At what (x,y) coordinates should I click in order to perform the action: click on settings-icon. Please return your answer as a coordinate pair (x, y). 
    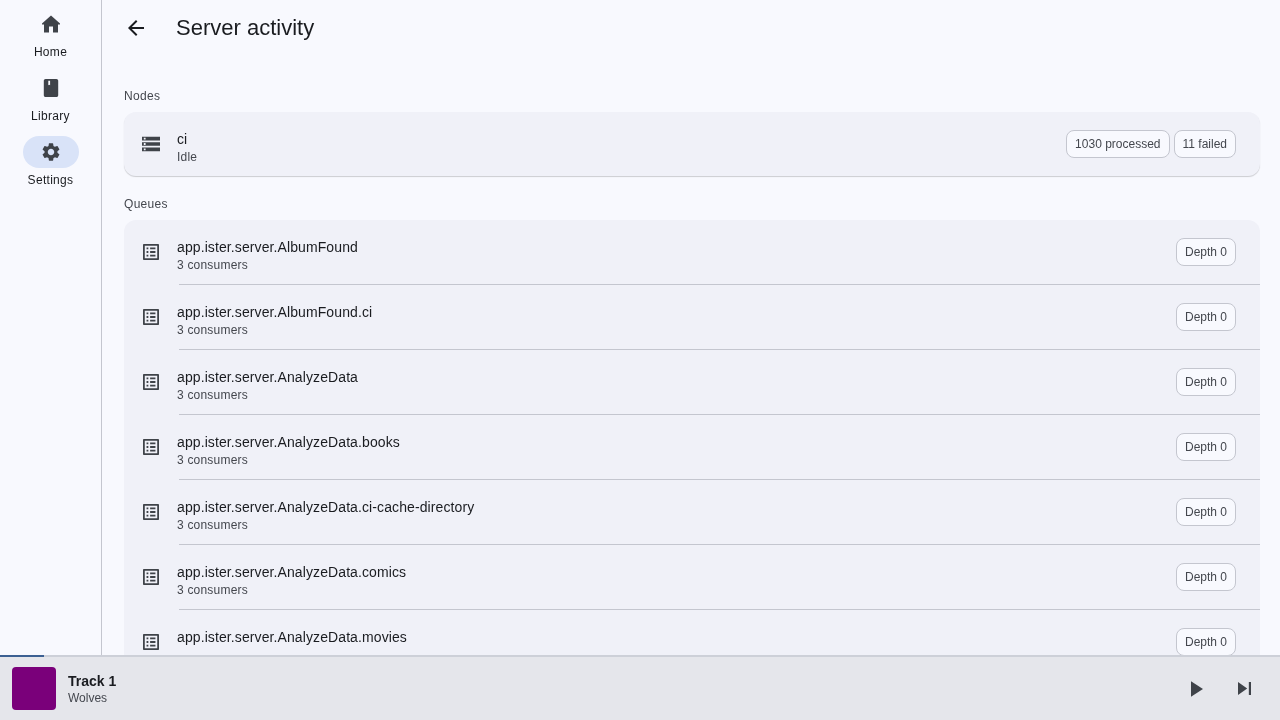
    Looking at the image, I should click on (50, 152).